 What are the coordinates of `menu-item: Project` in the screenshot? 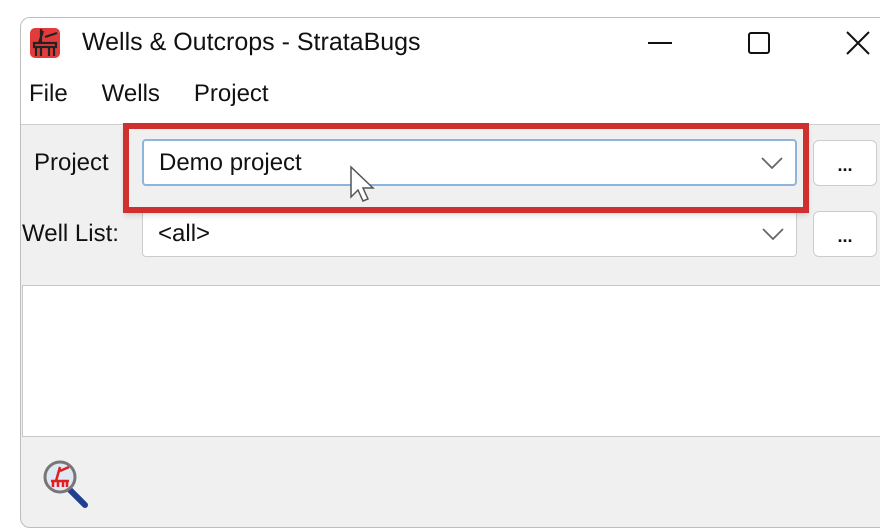 It's located at (231, 94).